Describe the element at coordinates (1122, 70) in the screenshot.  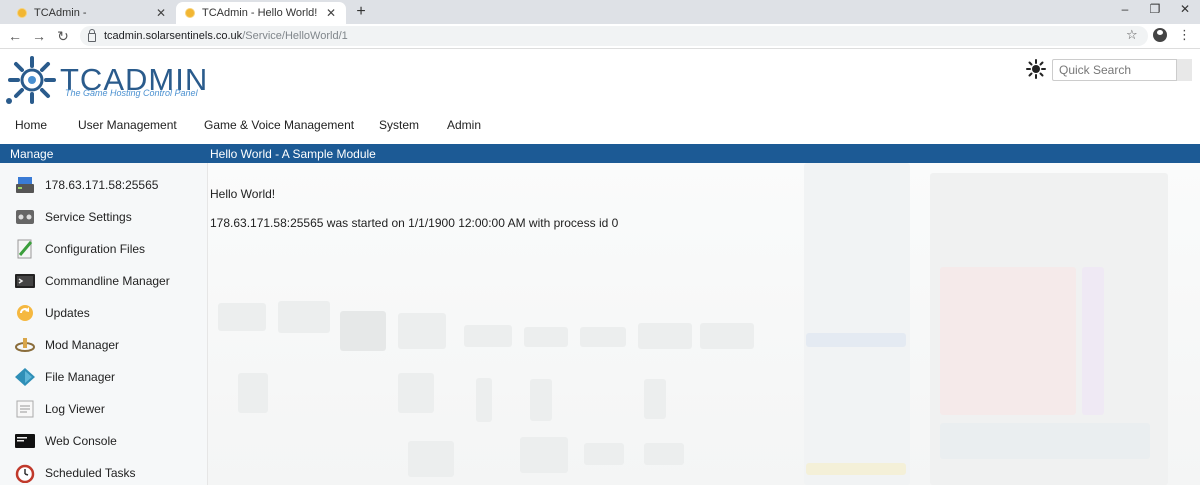
I see `quick-search-input` at that location.